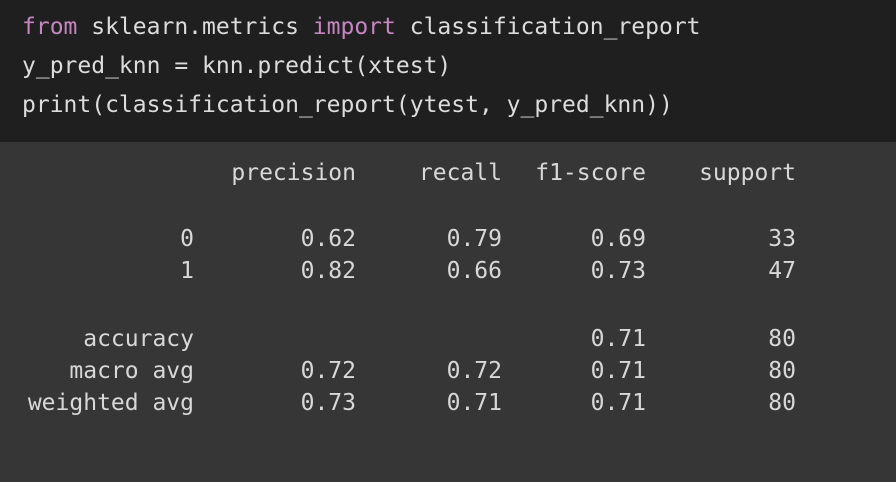  What do you see at coordinates (474, 239) in the screenshot?
I see `cell-recall: 0.79` at bounding box center [474, 239].